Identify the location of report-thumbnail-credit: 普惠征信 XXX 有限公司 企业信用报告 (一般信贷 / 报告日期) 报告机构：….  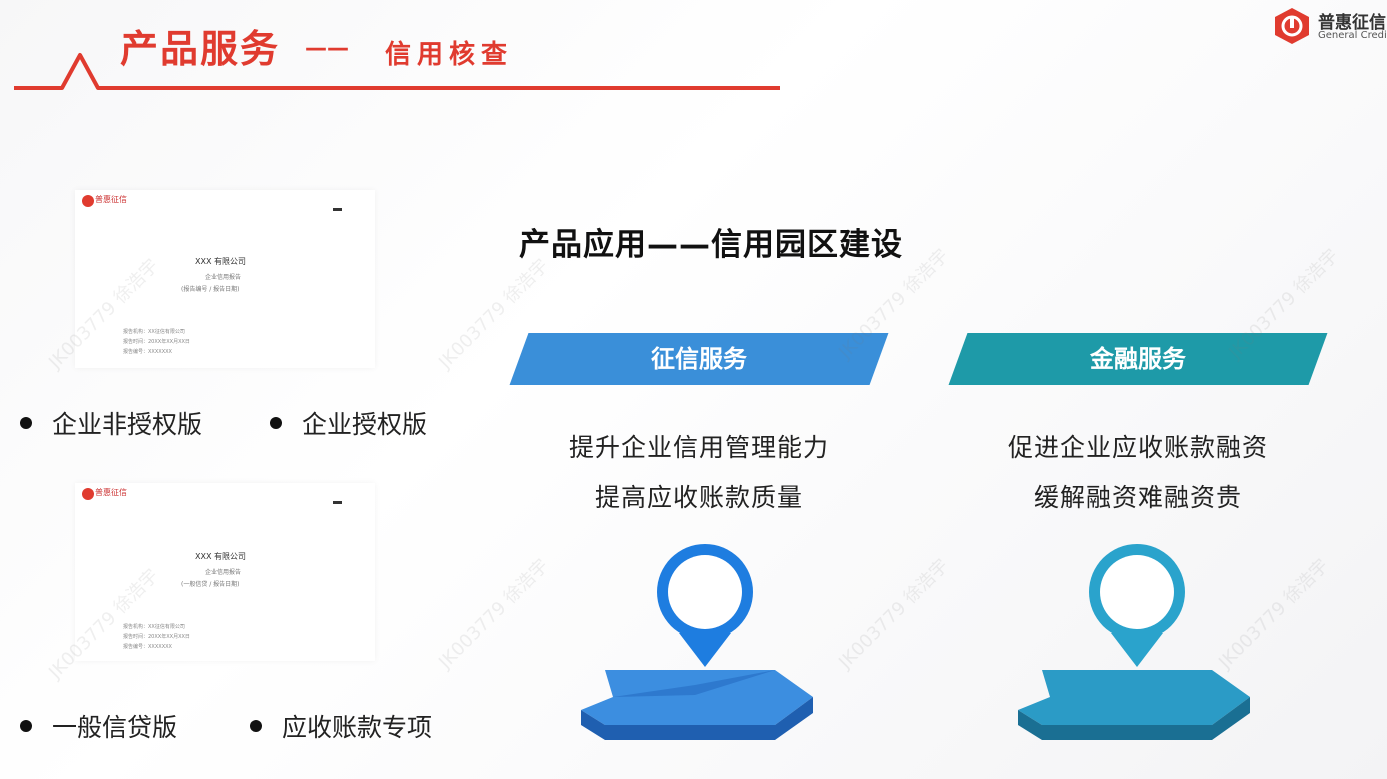
(225, 572).